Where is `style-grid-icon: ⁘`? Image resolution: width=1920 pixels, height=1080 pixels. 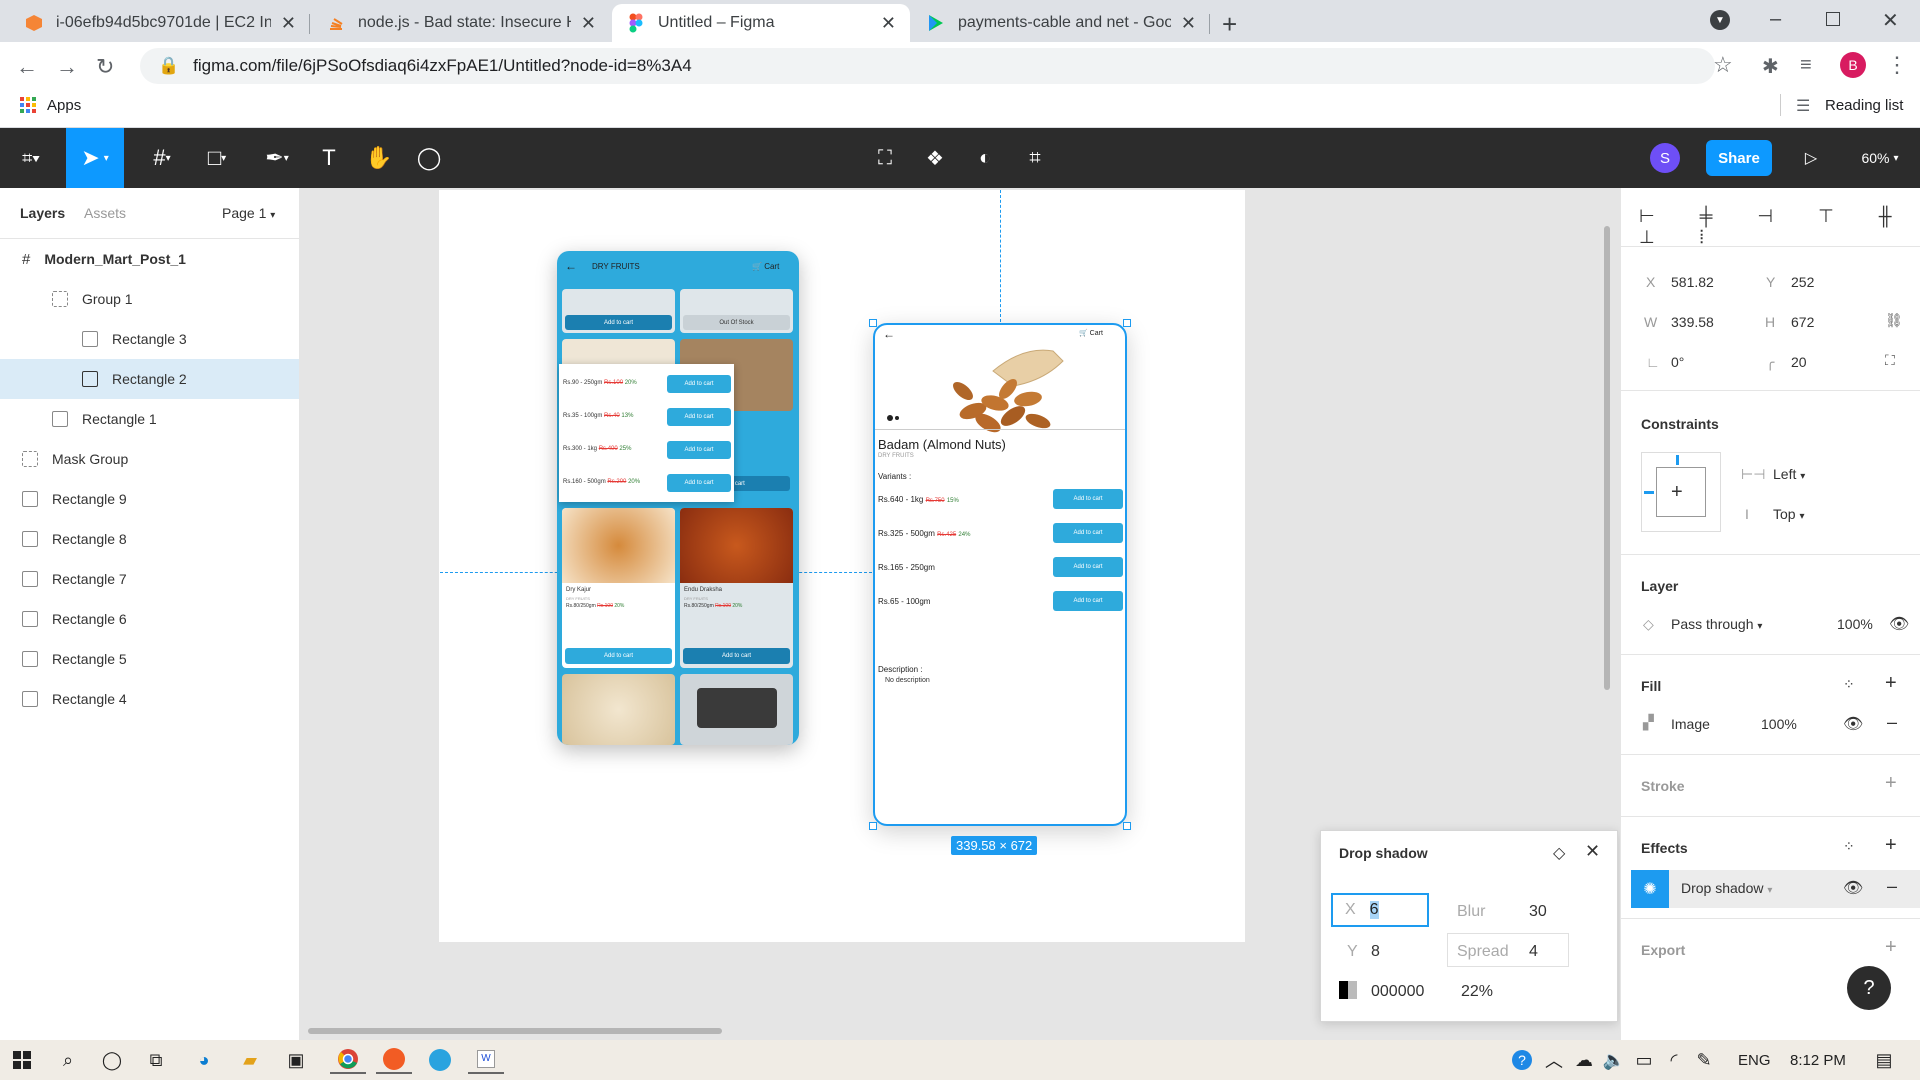
style-grid-icon: ⁘ is located at coordinates (1849, 846).